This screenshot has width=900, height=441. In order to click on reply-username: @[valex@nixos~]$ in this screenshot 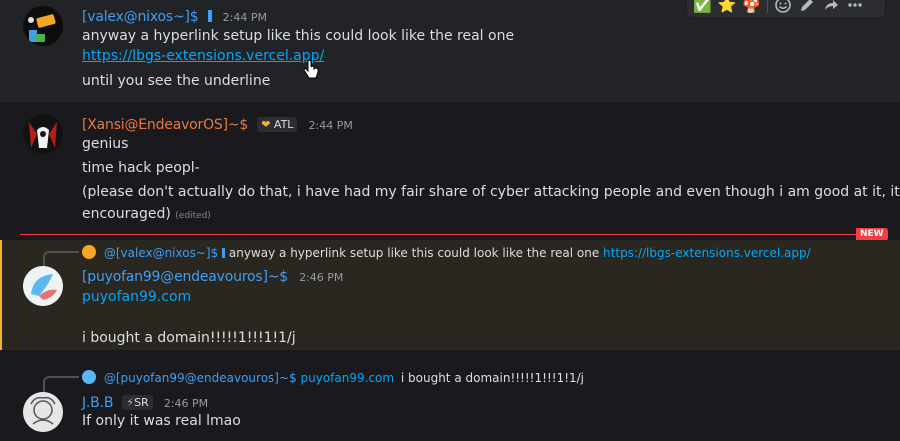, I will do `click(161, 253)`.